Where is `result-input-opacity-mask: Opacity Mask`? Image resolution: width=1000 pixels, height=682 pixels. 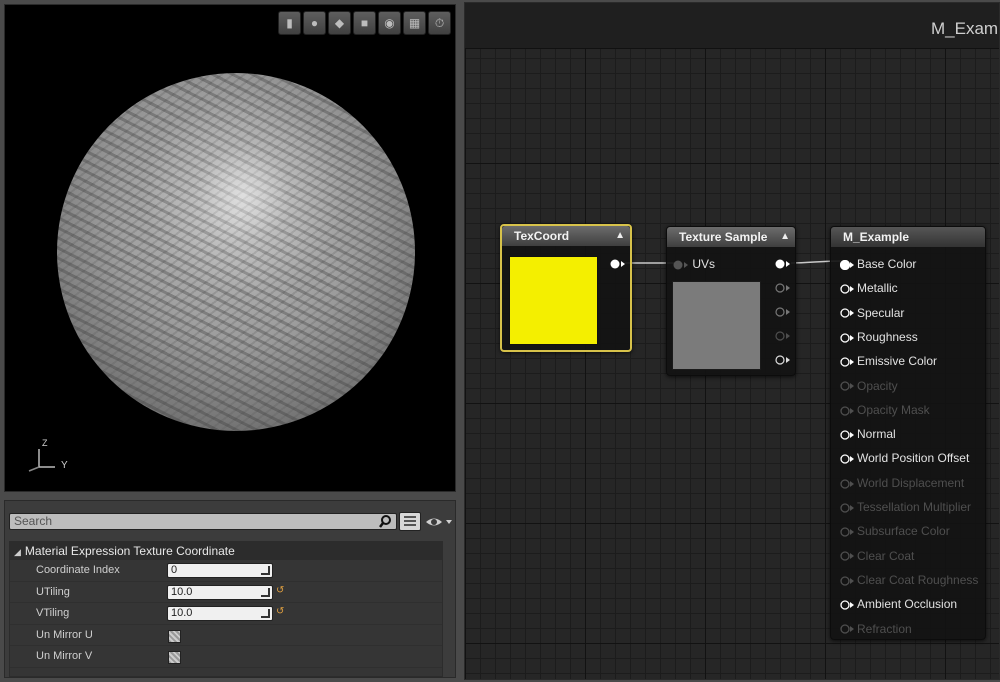 result-input-opacity-mask: Opacity Mask is located at coordinates (885, 410).